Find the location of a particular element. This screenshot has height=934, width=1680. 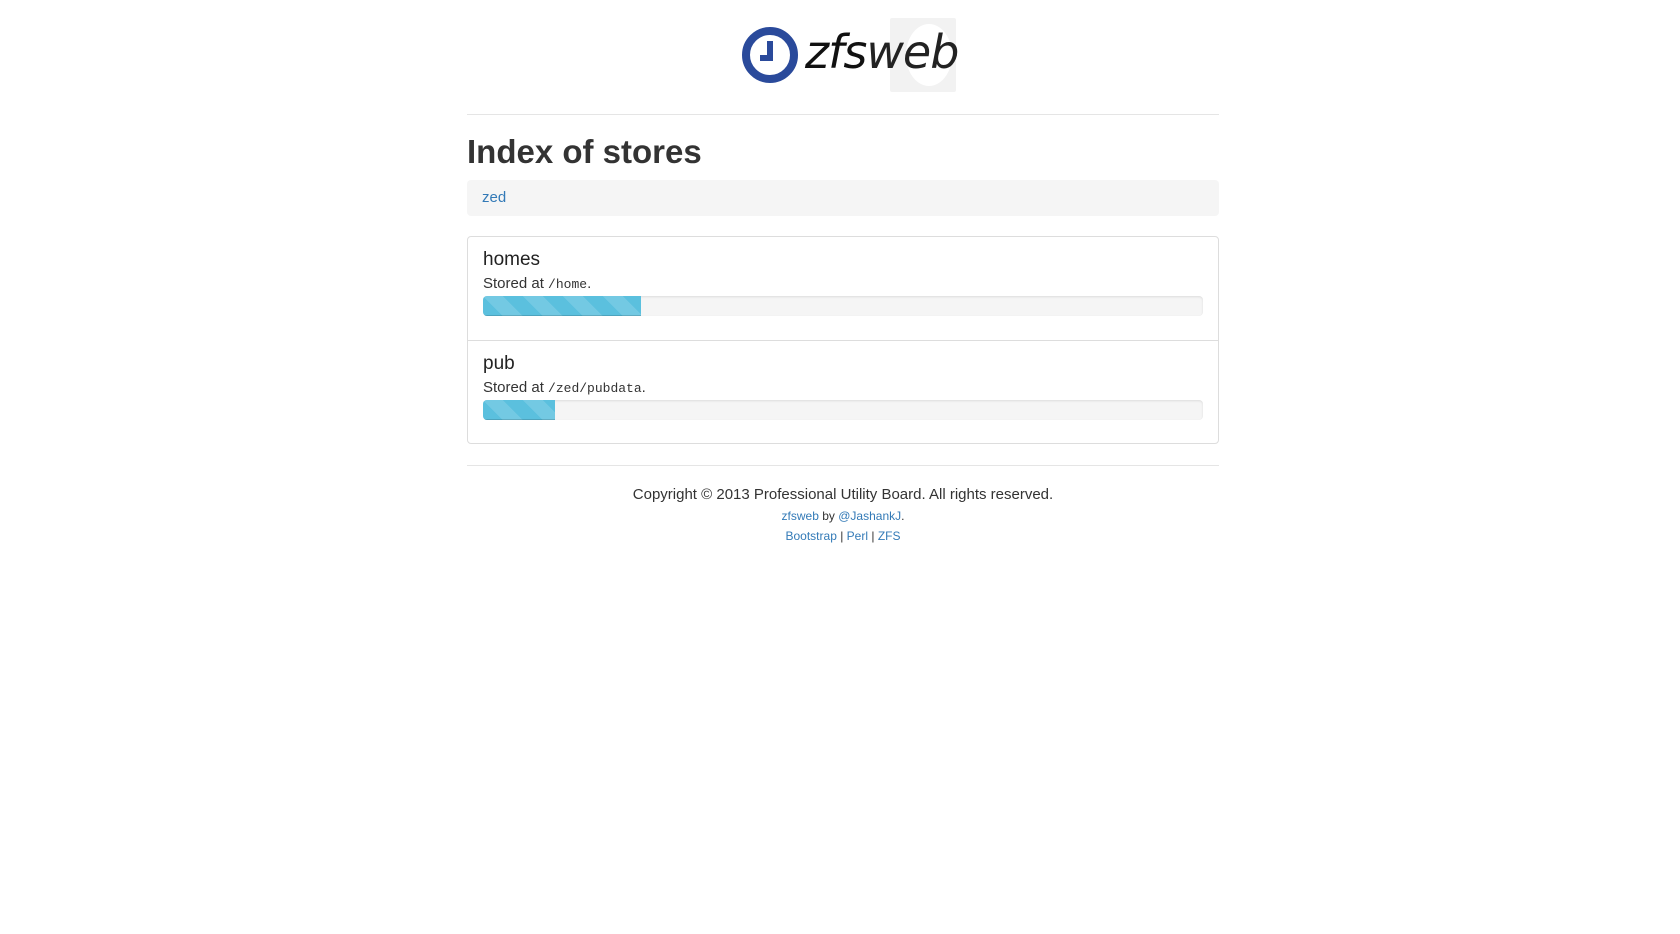

store-path: Stored at /zed/pubdata. is located at coordinates (564, 387).